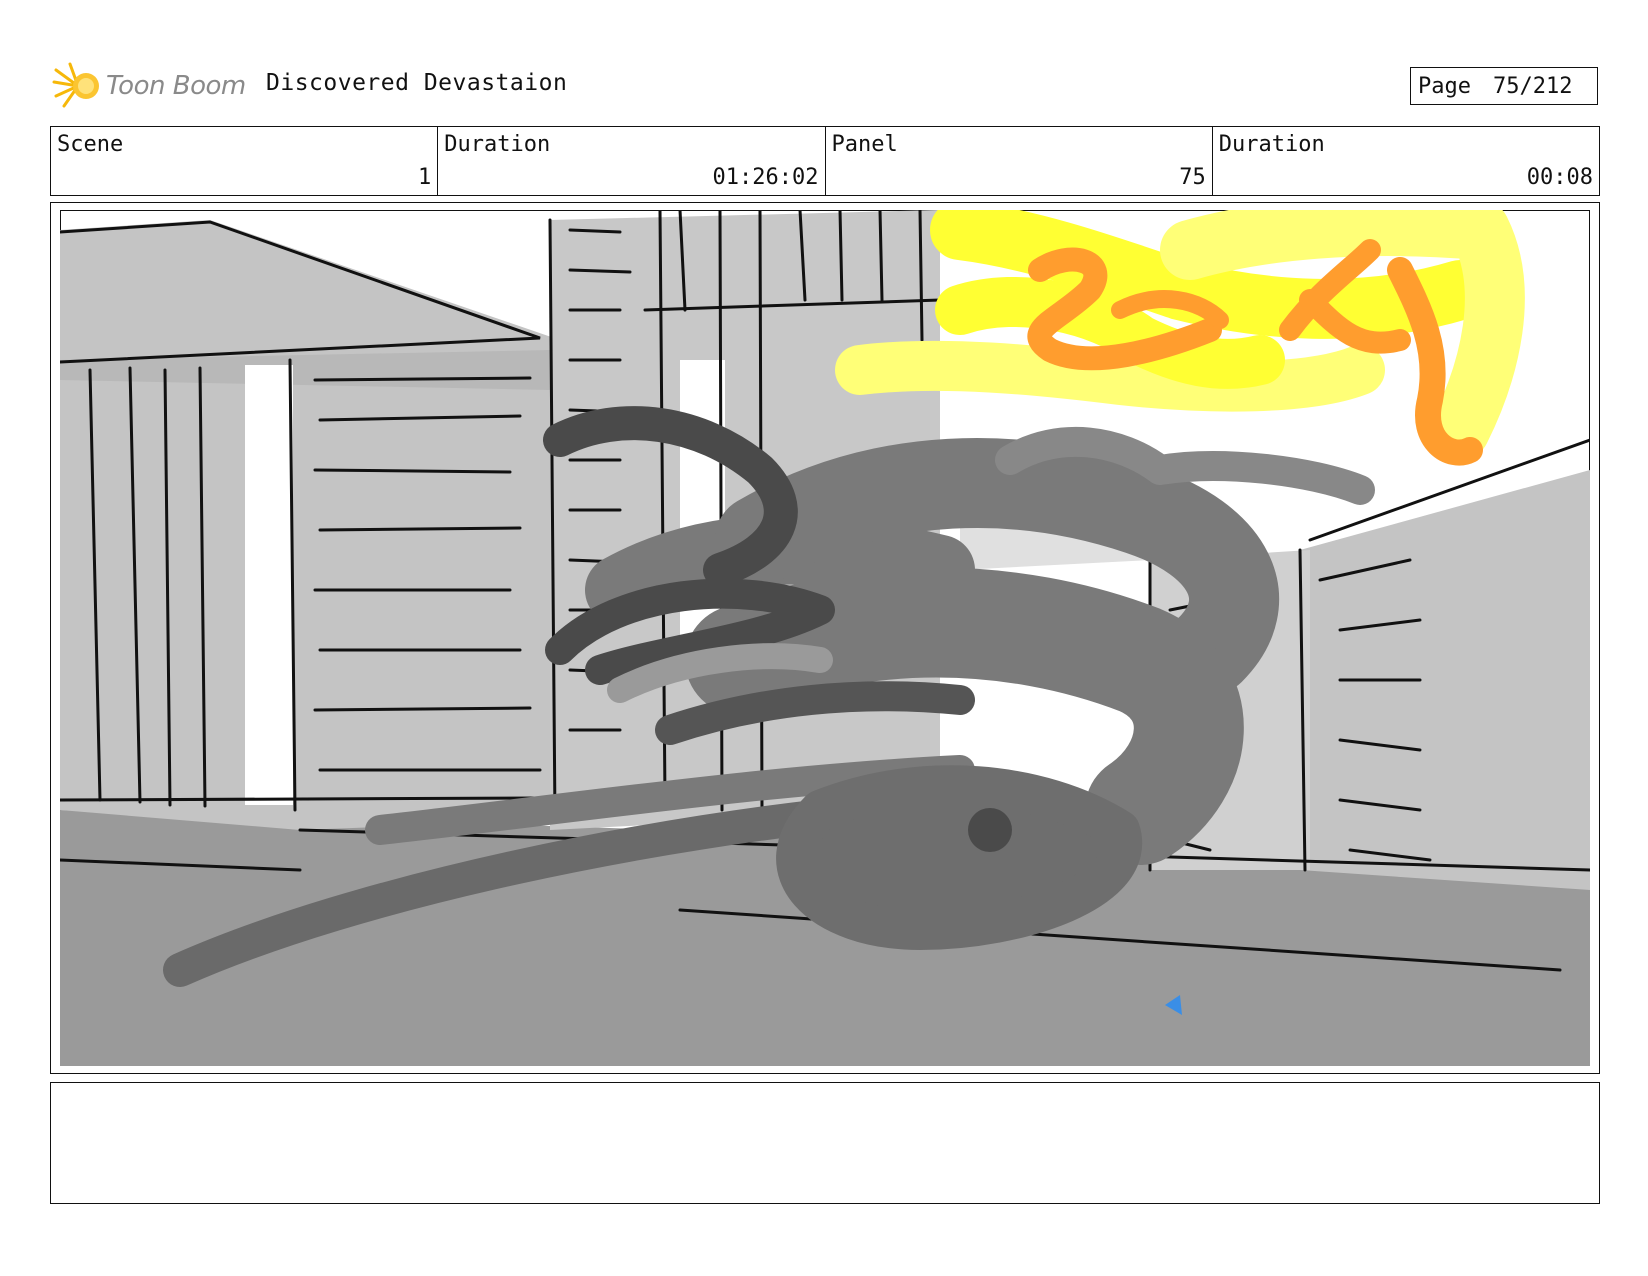  What do you see at coordinates (245, 161) in the screenshot?
I see `scene-cell: Scene 1` at bounding box center [245, 161].